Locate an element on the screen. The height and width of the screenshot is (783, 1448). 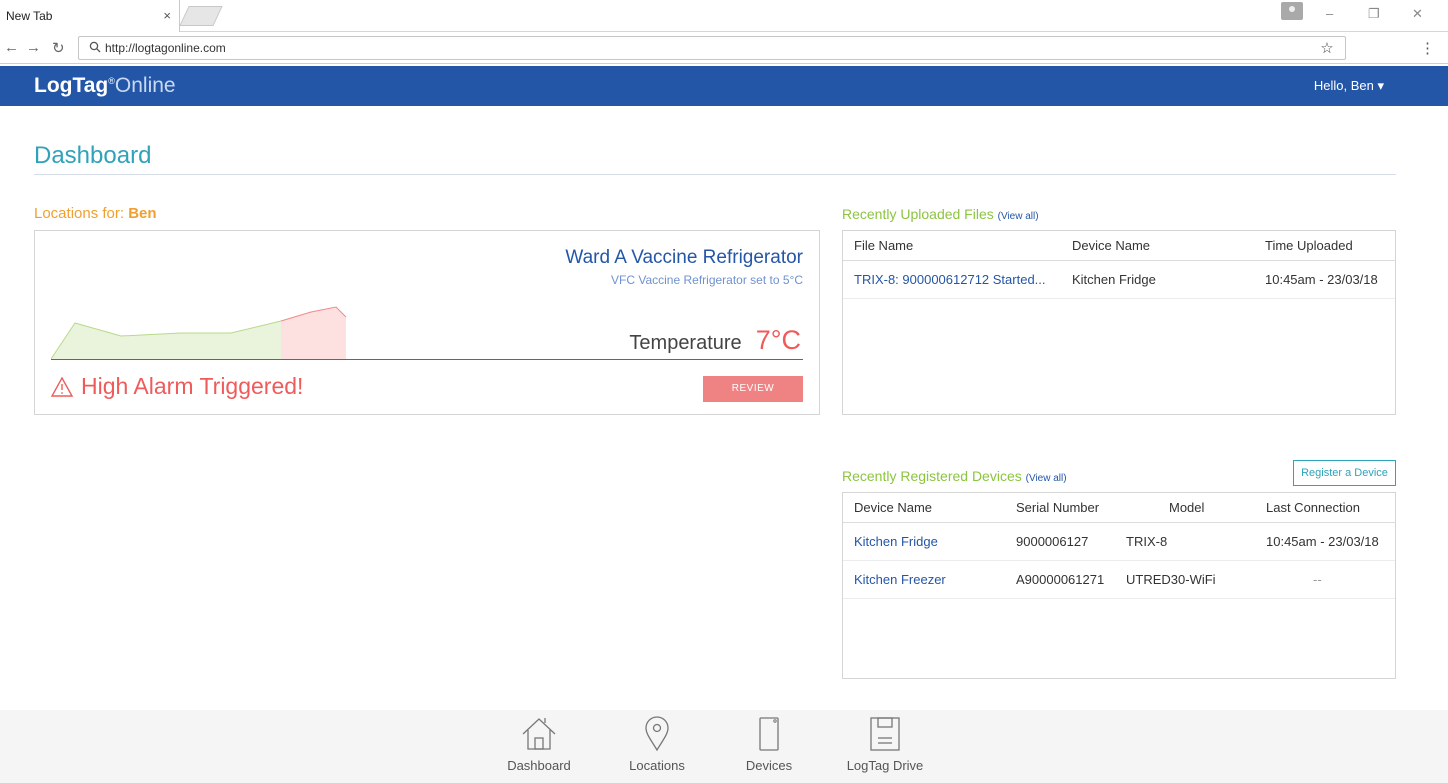
temperature-sparkline is located at coordinates (199, 333).